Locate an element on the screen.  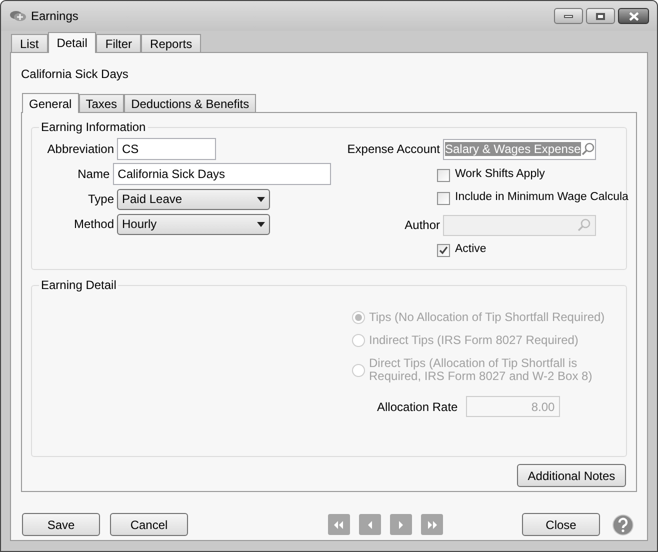
help-icon is located at coordinates (623, 525).